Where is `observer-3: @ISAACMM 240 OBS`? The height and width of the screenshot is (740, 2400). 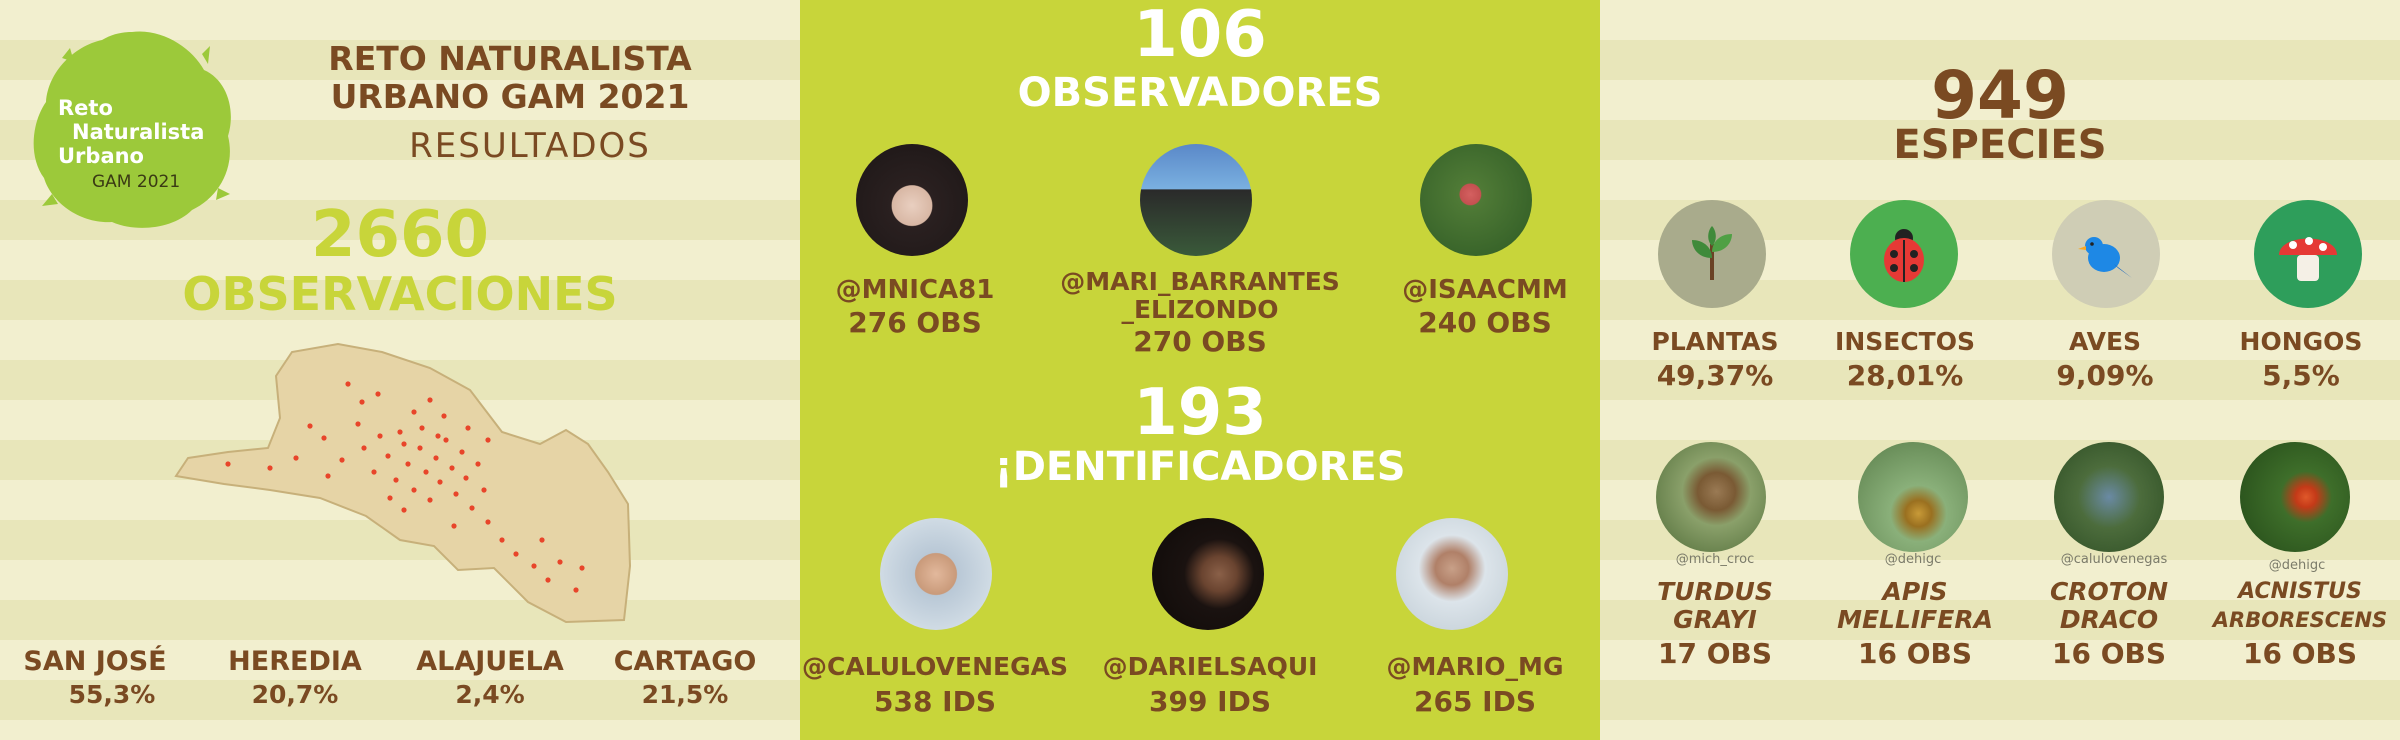 observer-3: @ISAACMM 240 OBS is located at coordinates (1485, 307).